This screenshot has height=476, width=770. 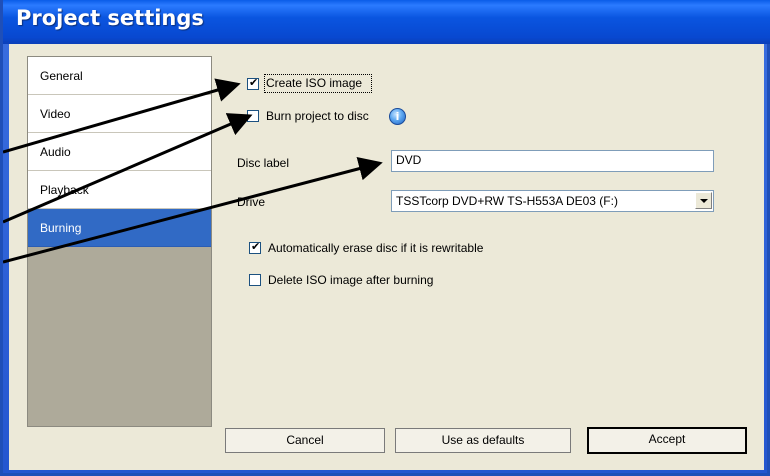 What do you see at coordinates (255, 247) in the screenshot?
I see `auto-erase-checkbox` at bounding box center [255, 247].